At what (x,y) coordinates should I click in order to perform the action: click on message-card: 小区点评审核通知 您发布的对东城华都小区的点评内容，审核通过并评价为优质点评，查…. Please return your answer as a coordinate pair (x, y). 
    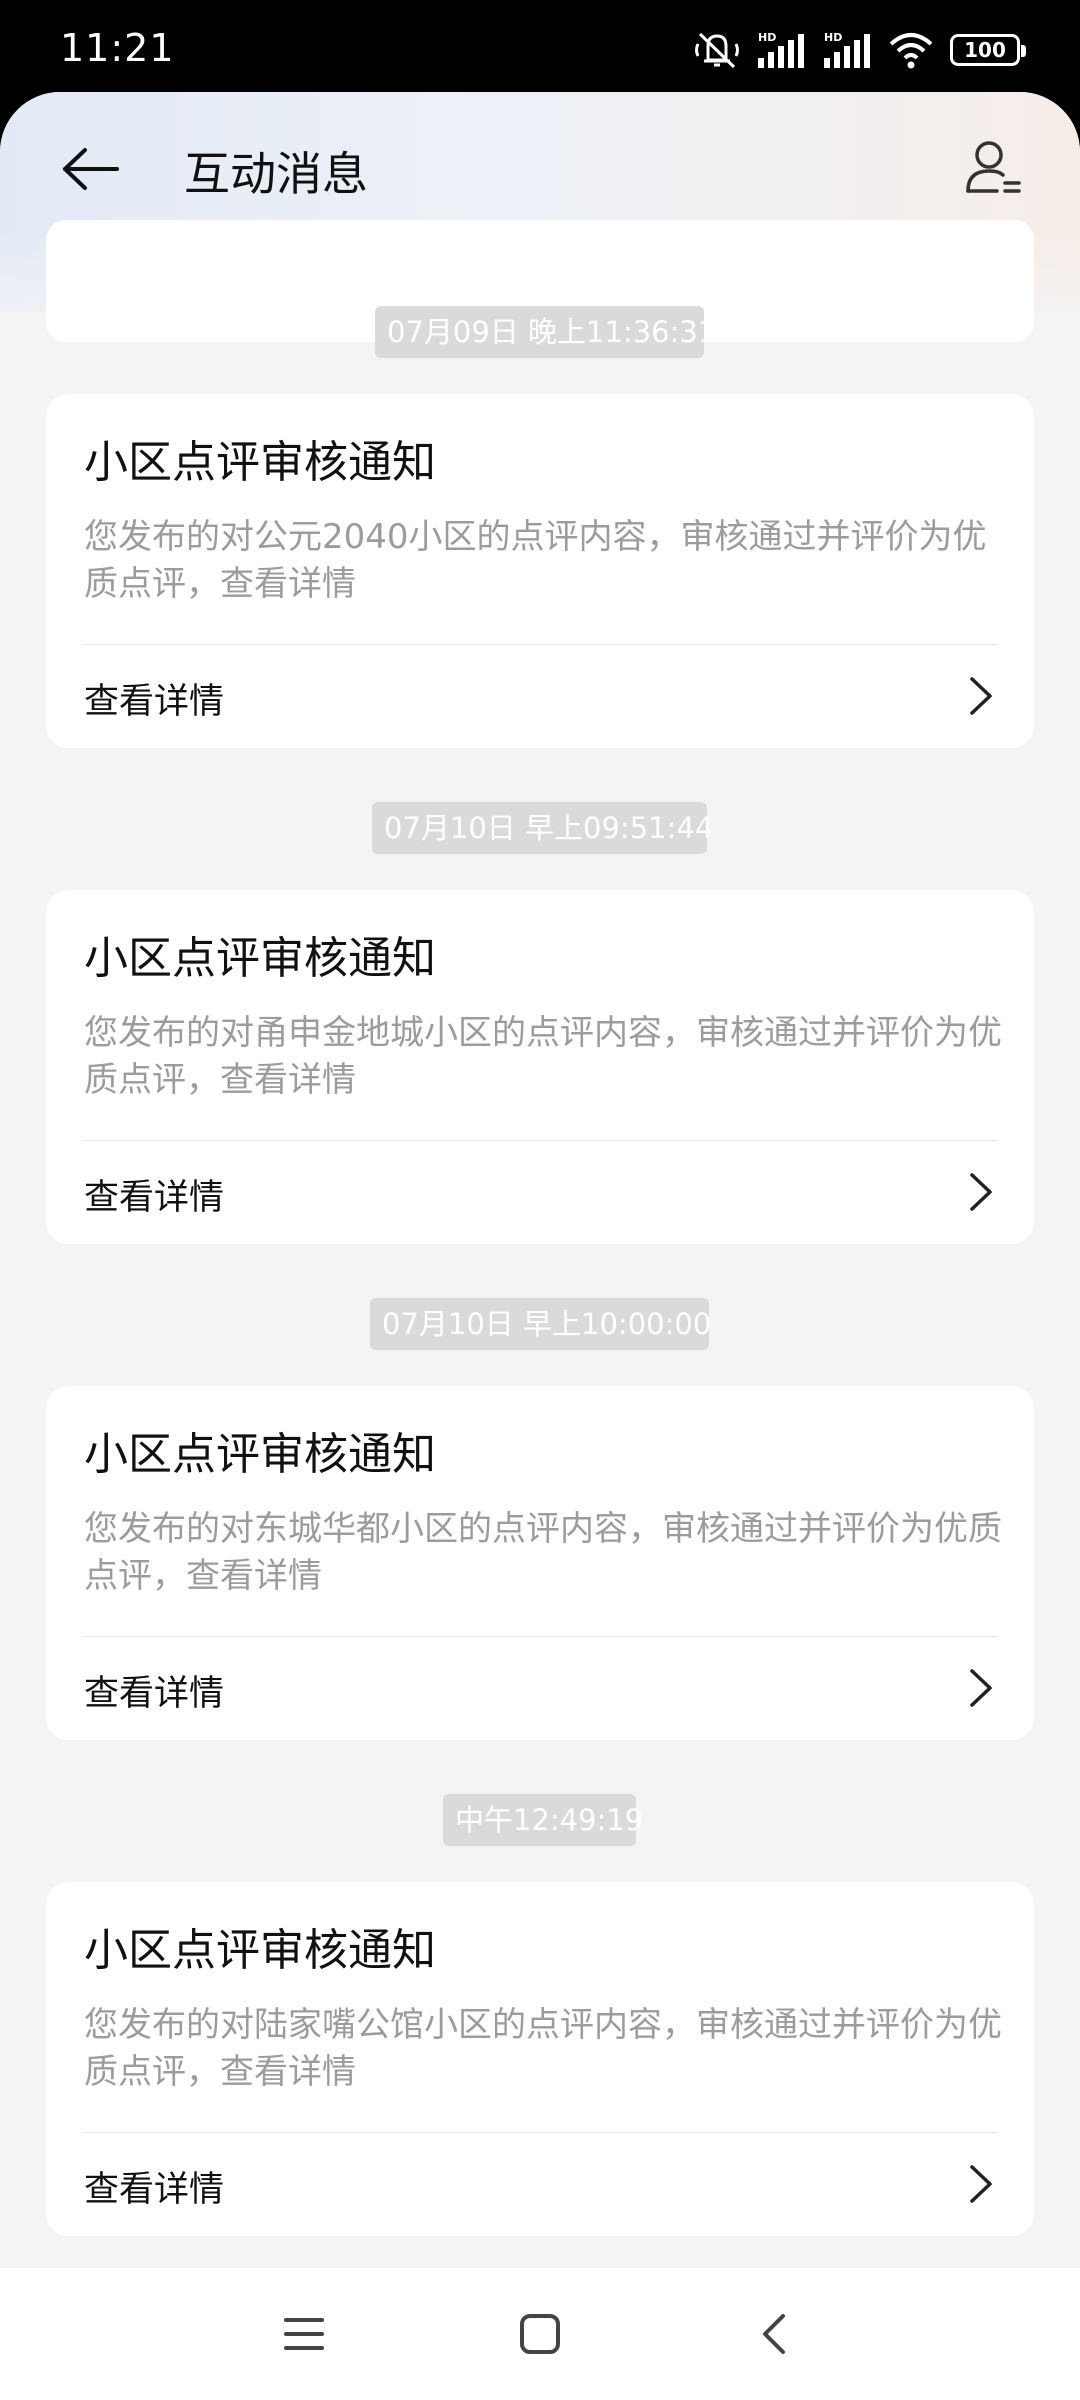
    Looking at the image, I should click on (540, 1563).